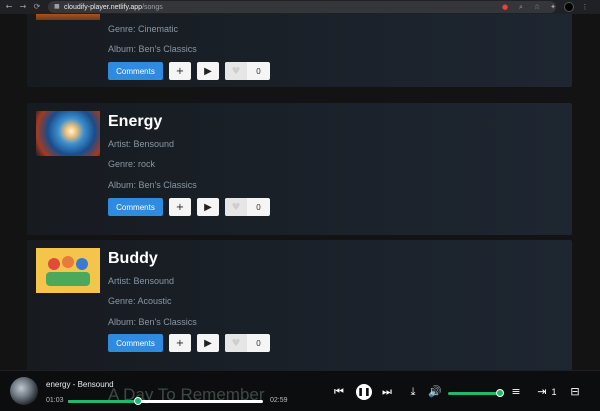 The image size is (600, 411). What do you see at coordinates (152, 7) in the screenshot?
I see `url-path: /songs` at bounding box center [152, 7].